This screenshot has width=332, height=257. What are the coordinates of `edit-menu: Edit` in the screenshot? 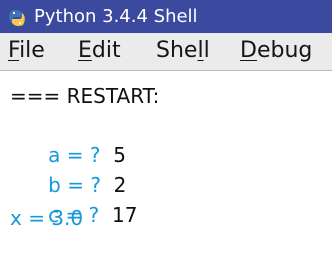 It's located at (99, 51).